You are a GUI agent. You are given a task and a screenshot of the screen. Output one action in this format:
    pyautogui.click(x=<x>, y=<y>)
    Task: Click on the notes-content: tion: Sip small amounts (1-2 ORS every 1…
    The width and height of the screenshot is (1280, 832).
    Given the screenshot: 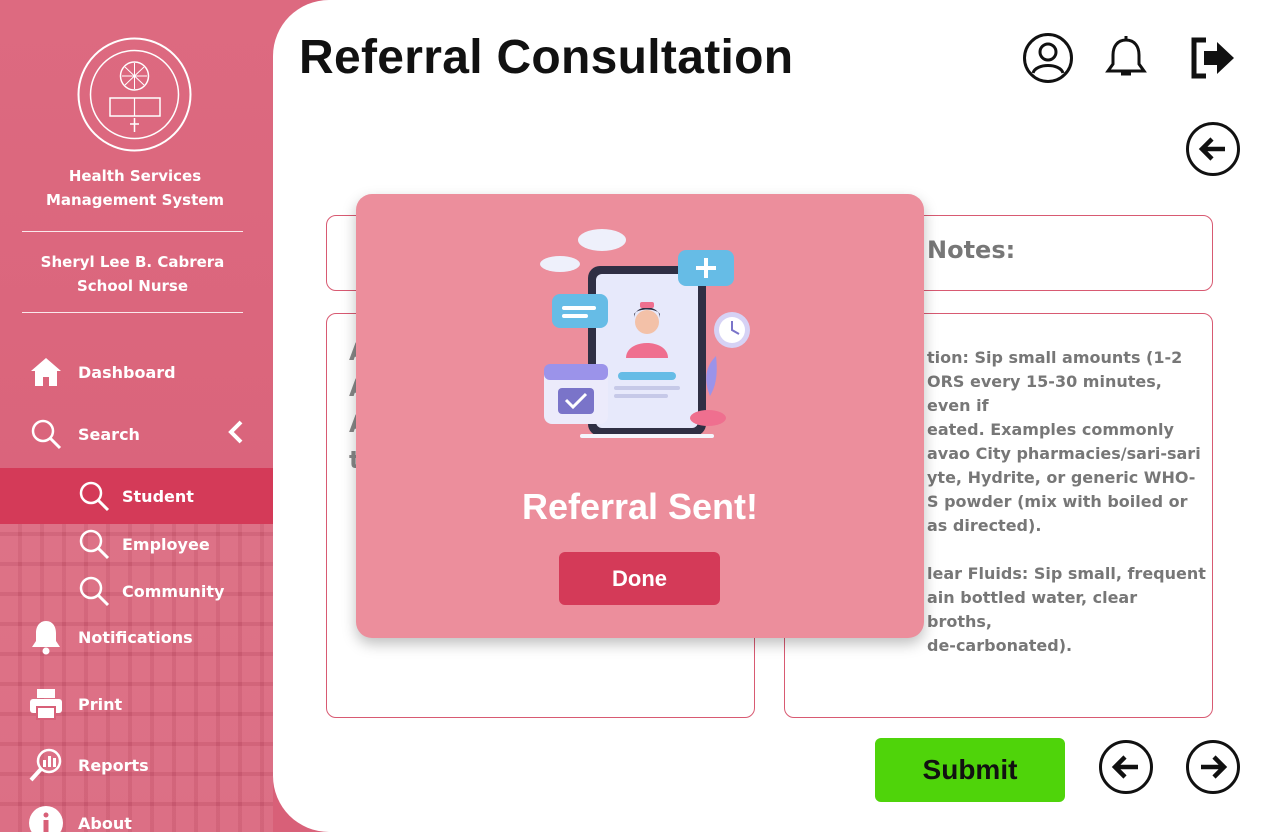 What is the action you would take?
    pyautogui.click(x=1067, y=502)
    